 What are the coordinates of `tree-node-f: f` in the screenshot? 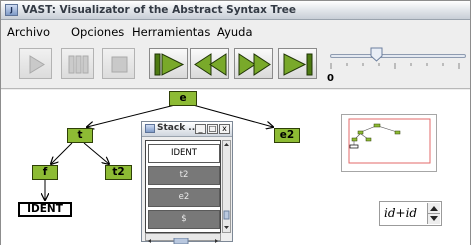 It's located at (45, 172).